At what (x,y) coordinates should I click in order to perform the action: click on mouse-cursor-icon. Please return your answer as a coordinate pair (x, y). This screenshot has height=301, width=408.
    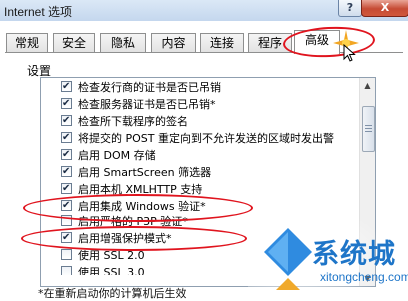
    Looking at the image, I should click on (349, 53).